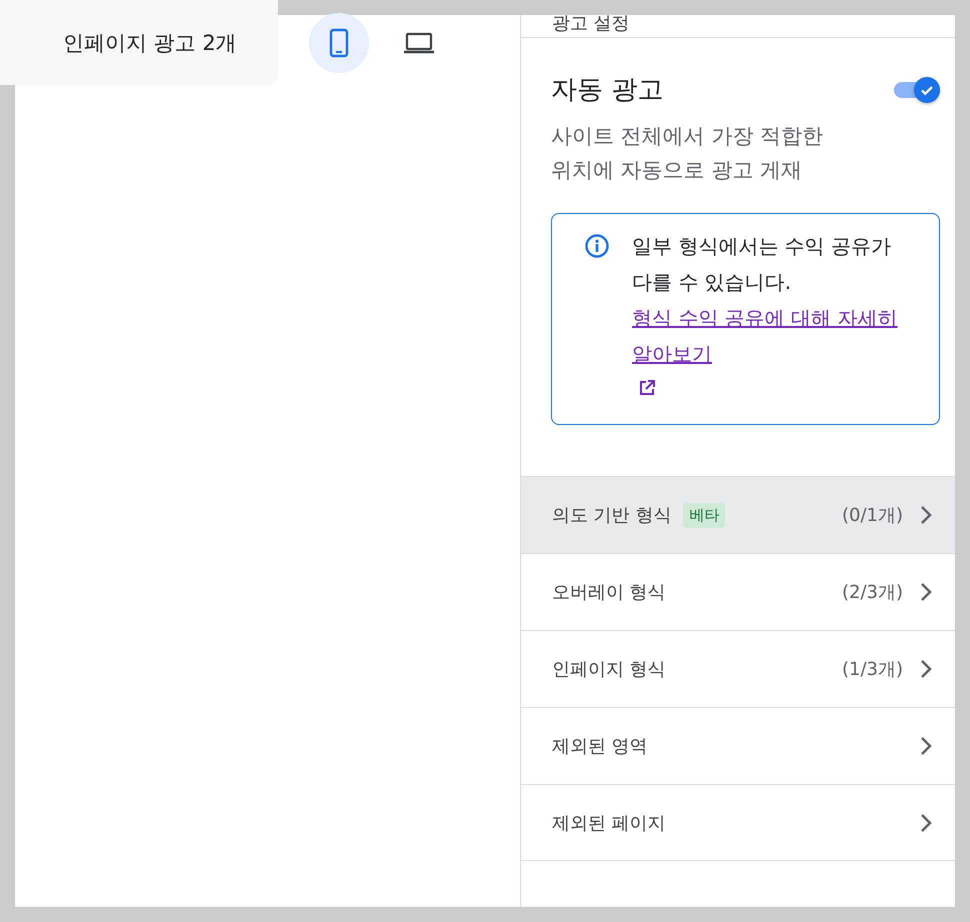  What do you see at coordinates (687, 153) in the screenshot?
I see `description: 사이트 전체에서 가장 적합한 위치에 자동으로 광고 게재` at bounding box center [687, 153].